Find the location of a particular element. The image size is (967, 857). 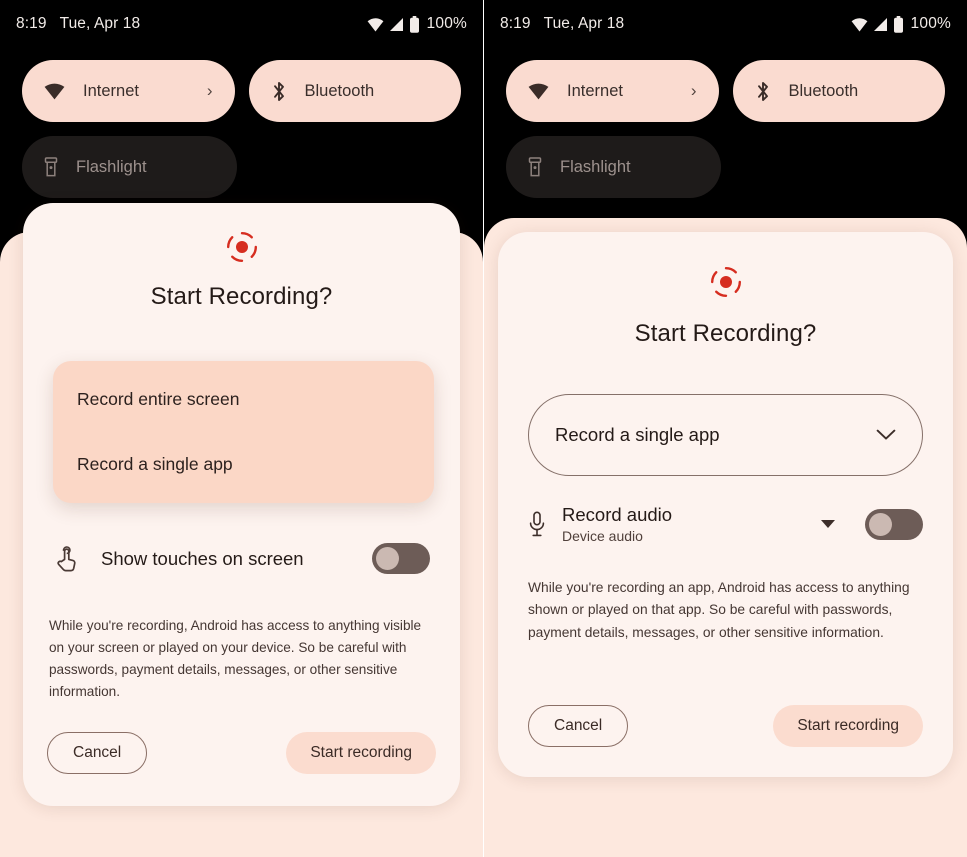

record-mode-selected-value: Record a single app is located at coordinates (637, 434).